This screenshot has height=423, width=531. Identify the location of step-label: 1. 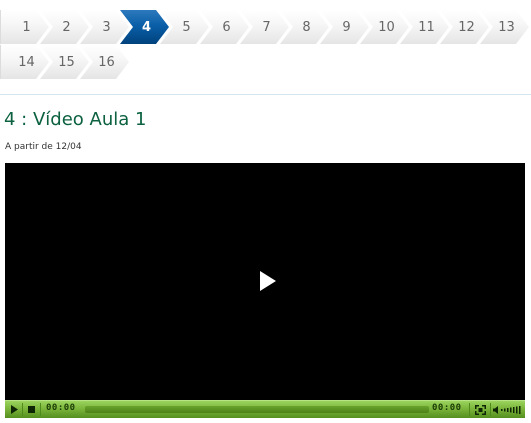
(26, 27).